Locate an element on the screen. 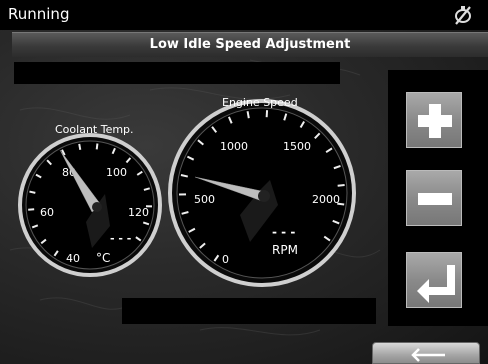 The height and width of the screenshot is (364, 488). coolant-temp-gauge: 40 60 80 100 120 °C - - - is located at coordinates (90, 205).